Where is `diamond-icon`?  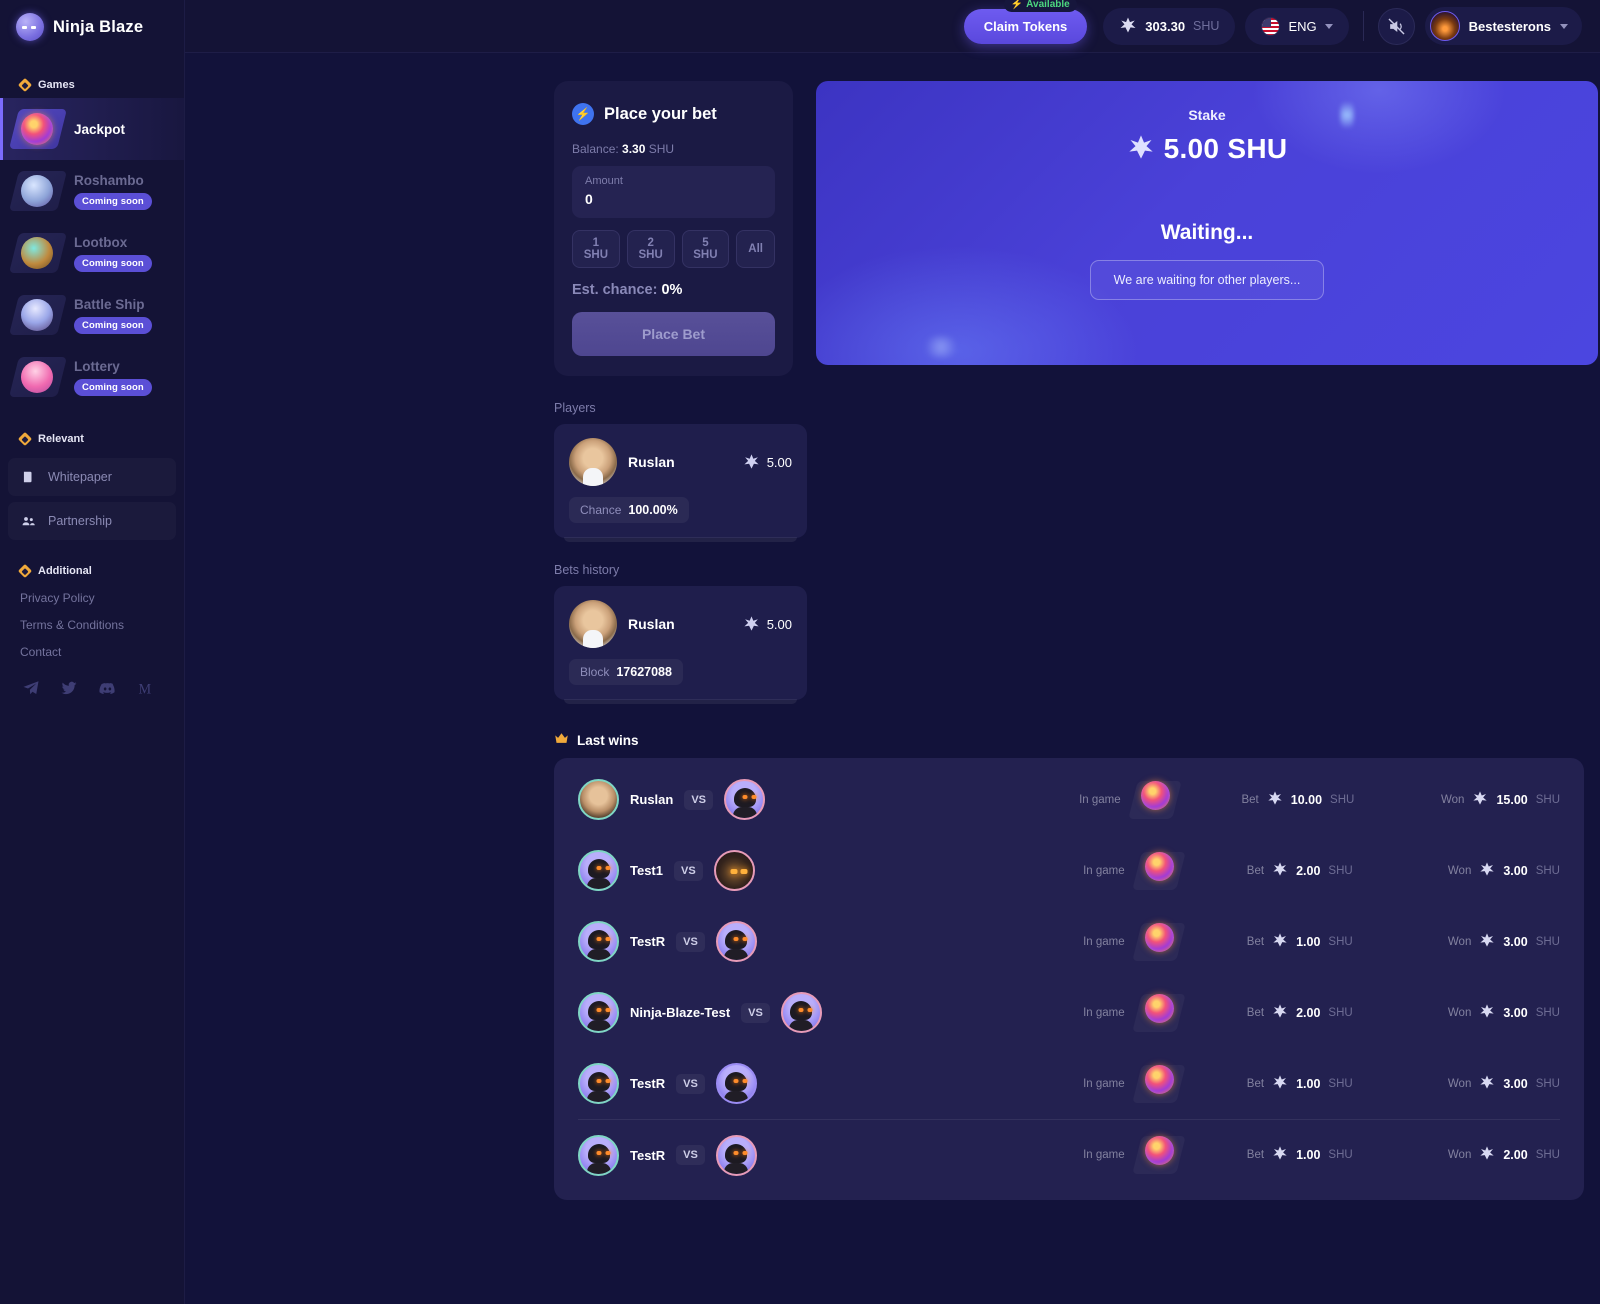
diamond-icon is located at coordinates (25, 439).